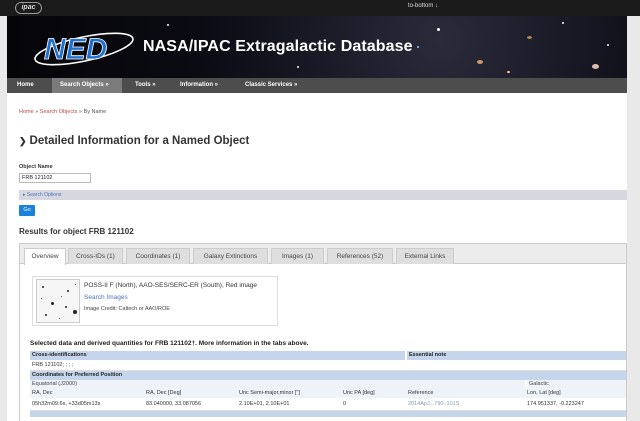 Image resolution: width=640 pixels, height=421 pixels. Describe the element at coordinates (576, 384) in the screenshot. I see `galactic-subheader: Galactic` at that location.